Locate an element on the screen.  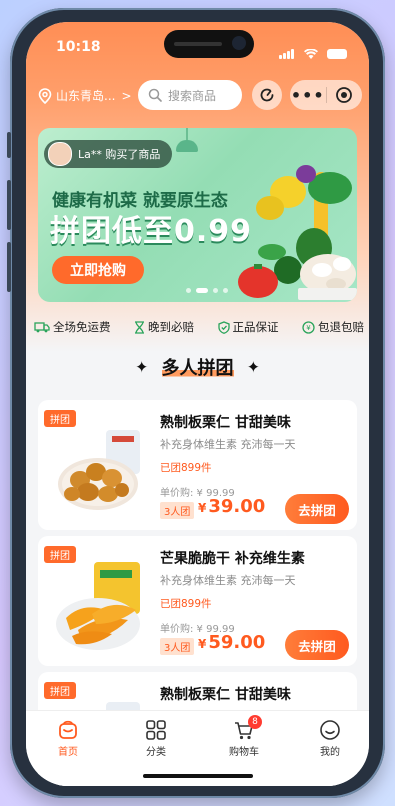
status-bar: 10:18 is located at coordinates (197, 45).